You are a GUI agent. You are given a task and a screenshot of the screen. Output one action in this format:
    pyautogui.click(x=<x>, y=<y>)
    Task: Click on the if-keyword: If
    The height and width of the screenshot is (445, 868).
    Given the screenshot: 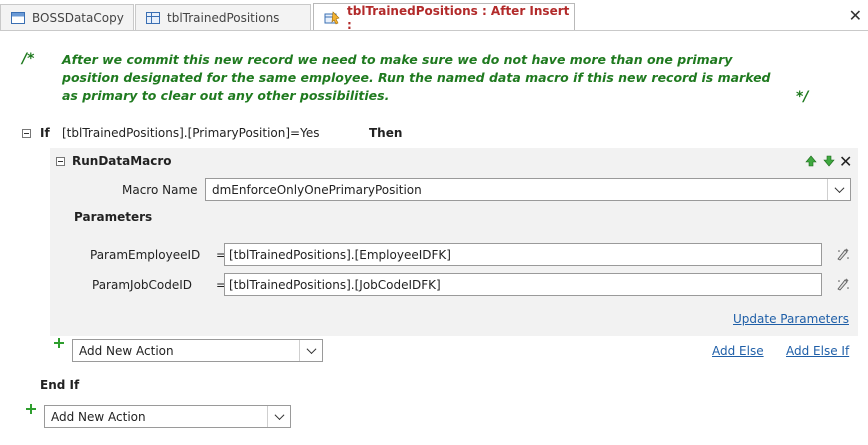 What is the action you would take?
    pyautogui.click(x=45, y=133)
    